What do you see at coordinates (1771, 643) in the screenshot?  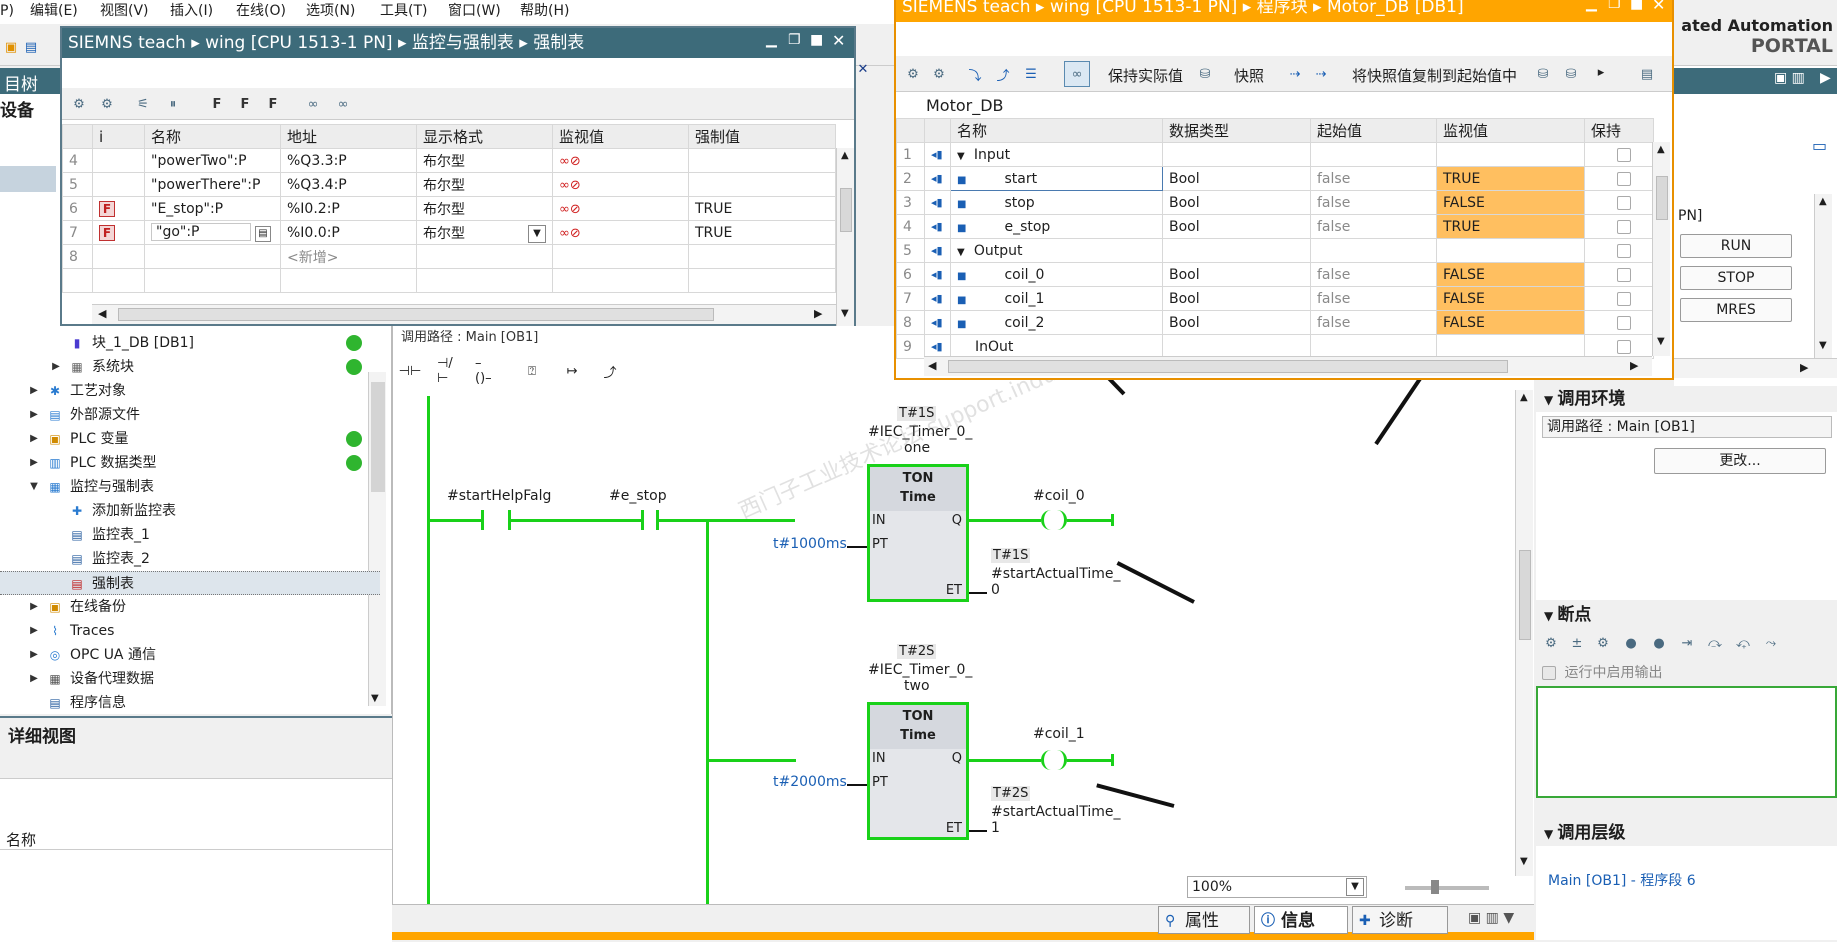 I see `bp-continue-icon: ⤳` at bounding box center [1771, 643].